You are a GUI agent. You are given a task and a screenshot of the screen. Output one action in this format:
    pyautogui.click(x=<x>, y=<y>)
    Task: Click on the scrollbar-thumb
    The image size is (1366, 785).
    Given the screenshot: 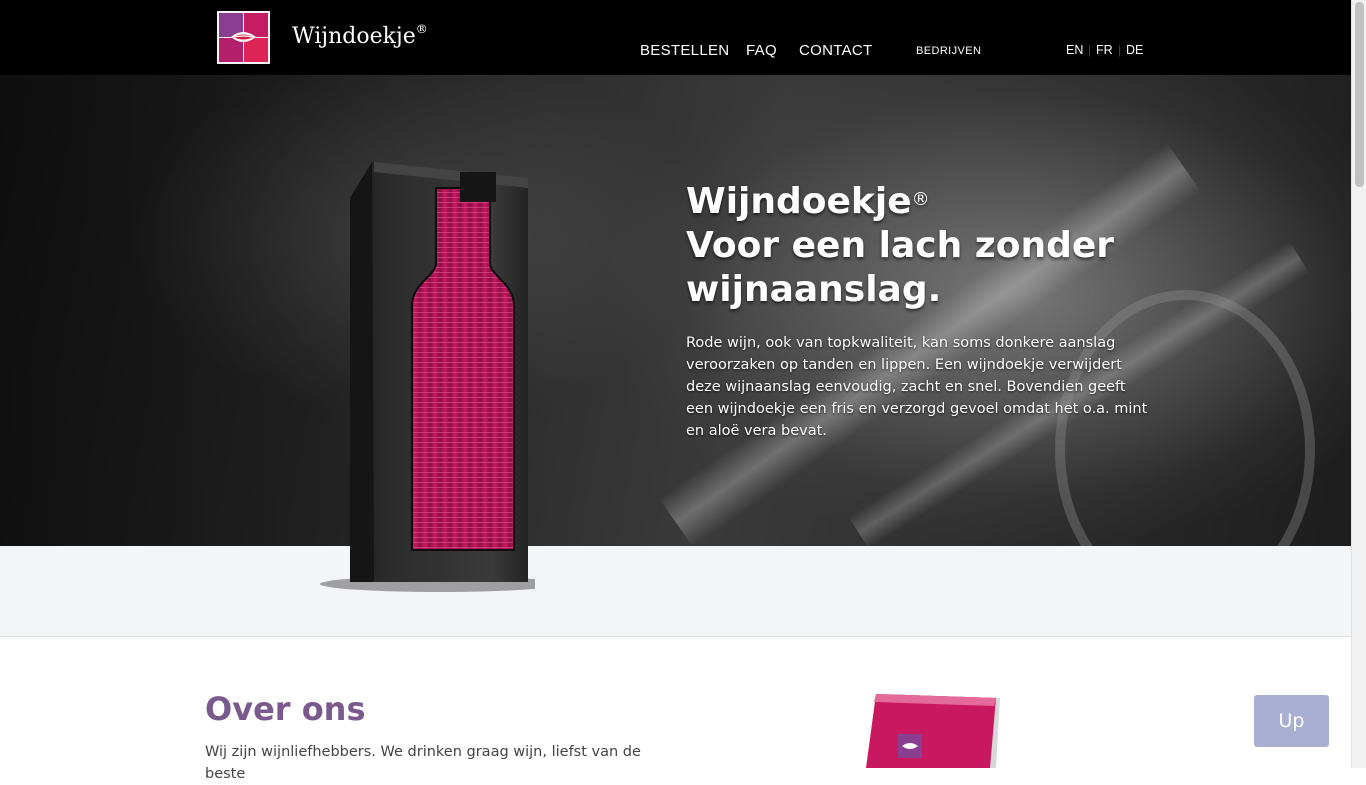 What is the action you would take?
    pyautogui.click(x=1359, y=94)
    